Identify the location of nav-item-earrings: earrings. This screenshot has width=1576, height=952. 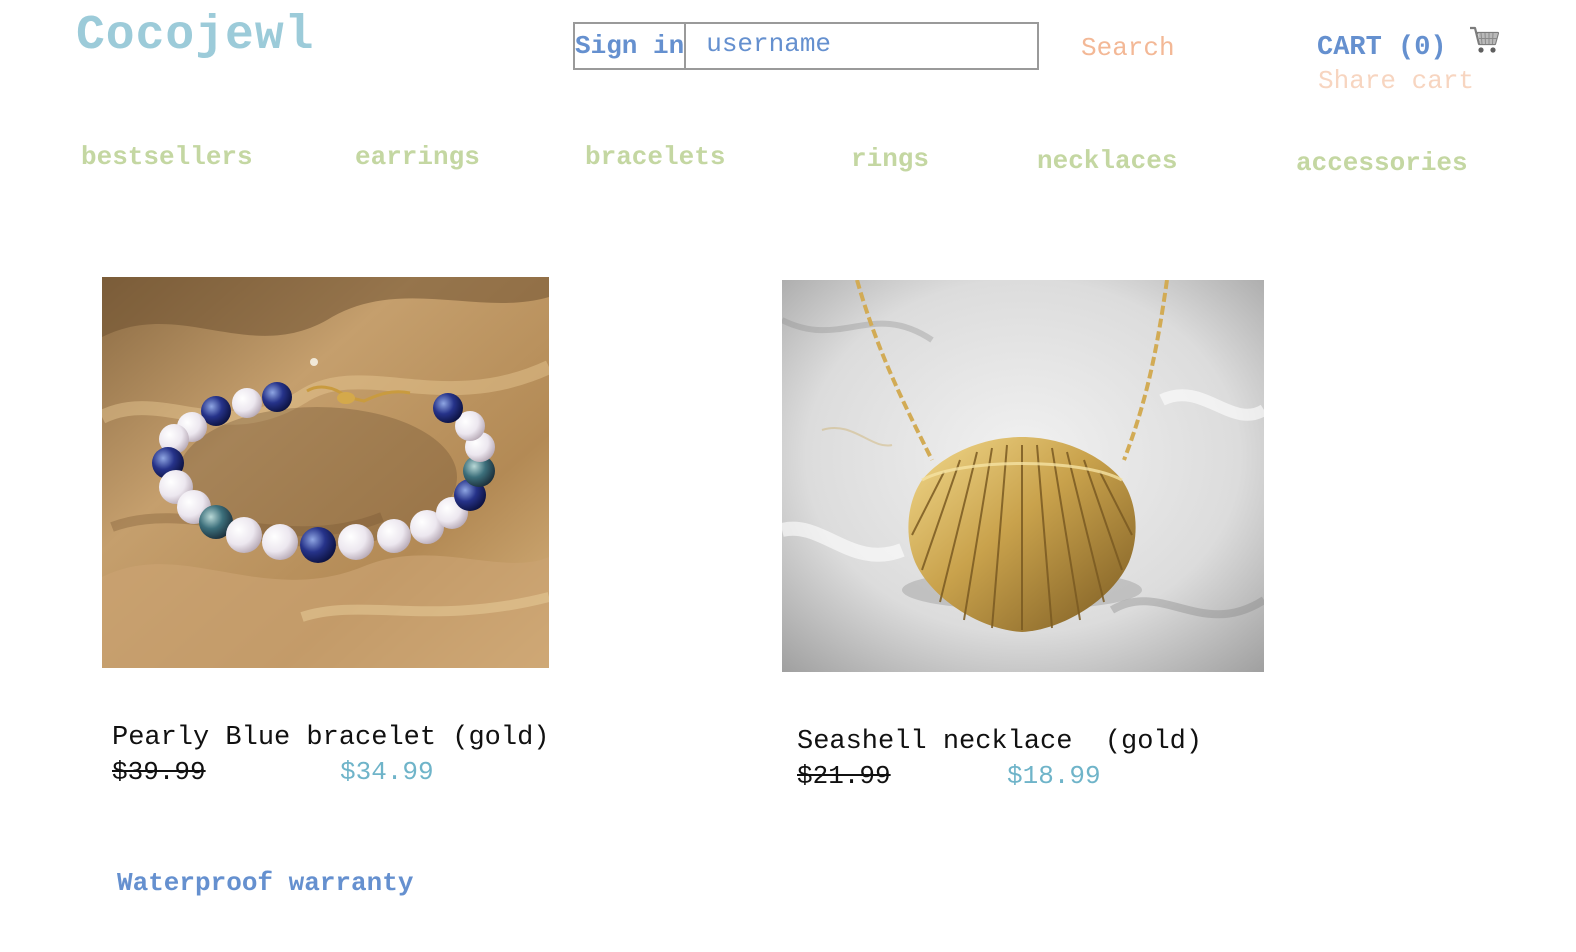
(417, 157).